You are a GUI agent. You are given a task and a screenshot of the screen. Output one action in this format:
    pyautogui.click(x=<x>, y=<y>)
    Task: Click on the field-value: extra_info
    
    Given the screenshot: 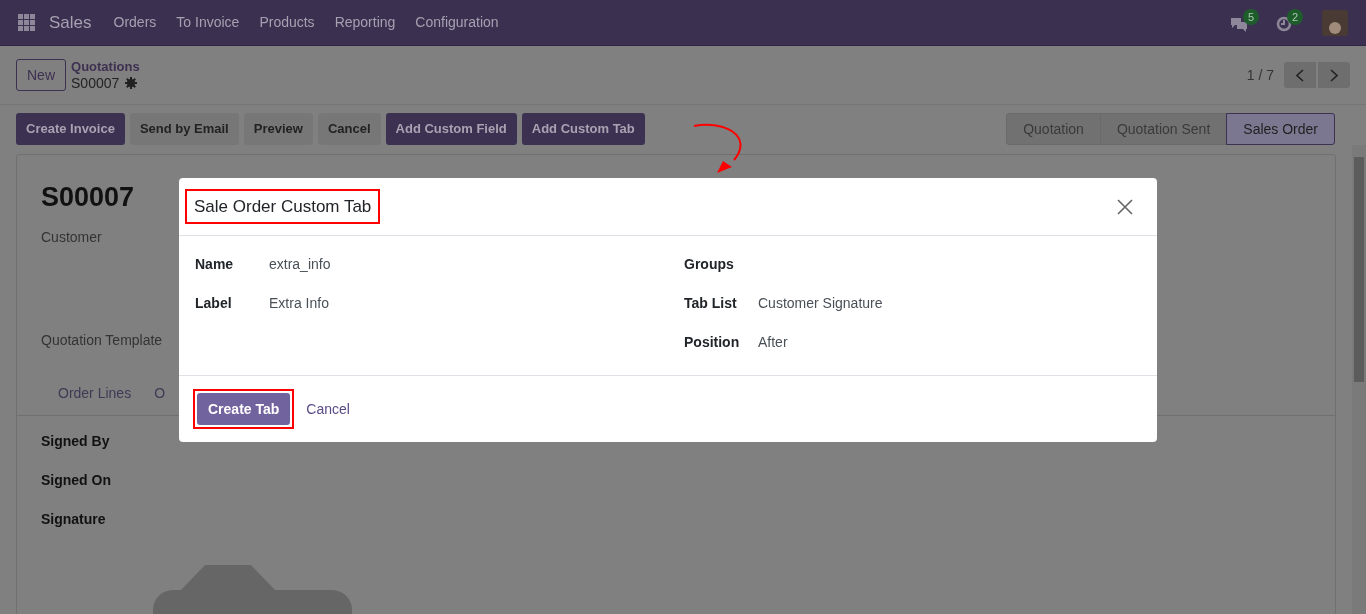 What is the action you would take?
    pyautogui.click(x=300, y=264)
    